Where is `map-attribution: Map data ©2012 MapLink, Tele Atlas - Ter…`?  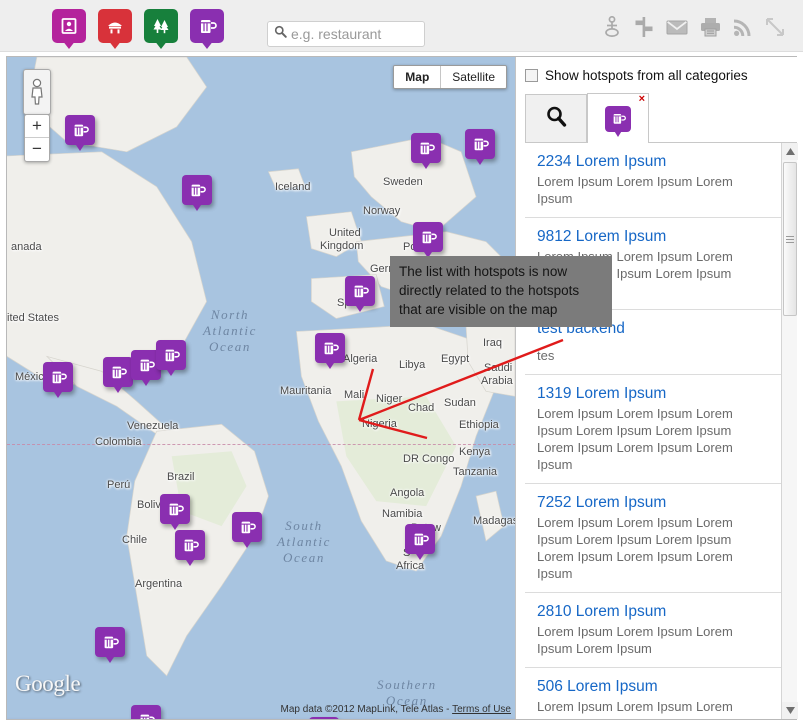
map-attribution: Map data ©2012 MapLink, Tele Atlas - Ter… is located at coordinates (396, 709).